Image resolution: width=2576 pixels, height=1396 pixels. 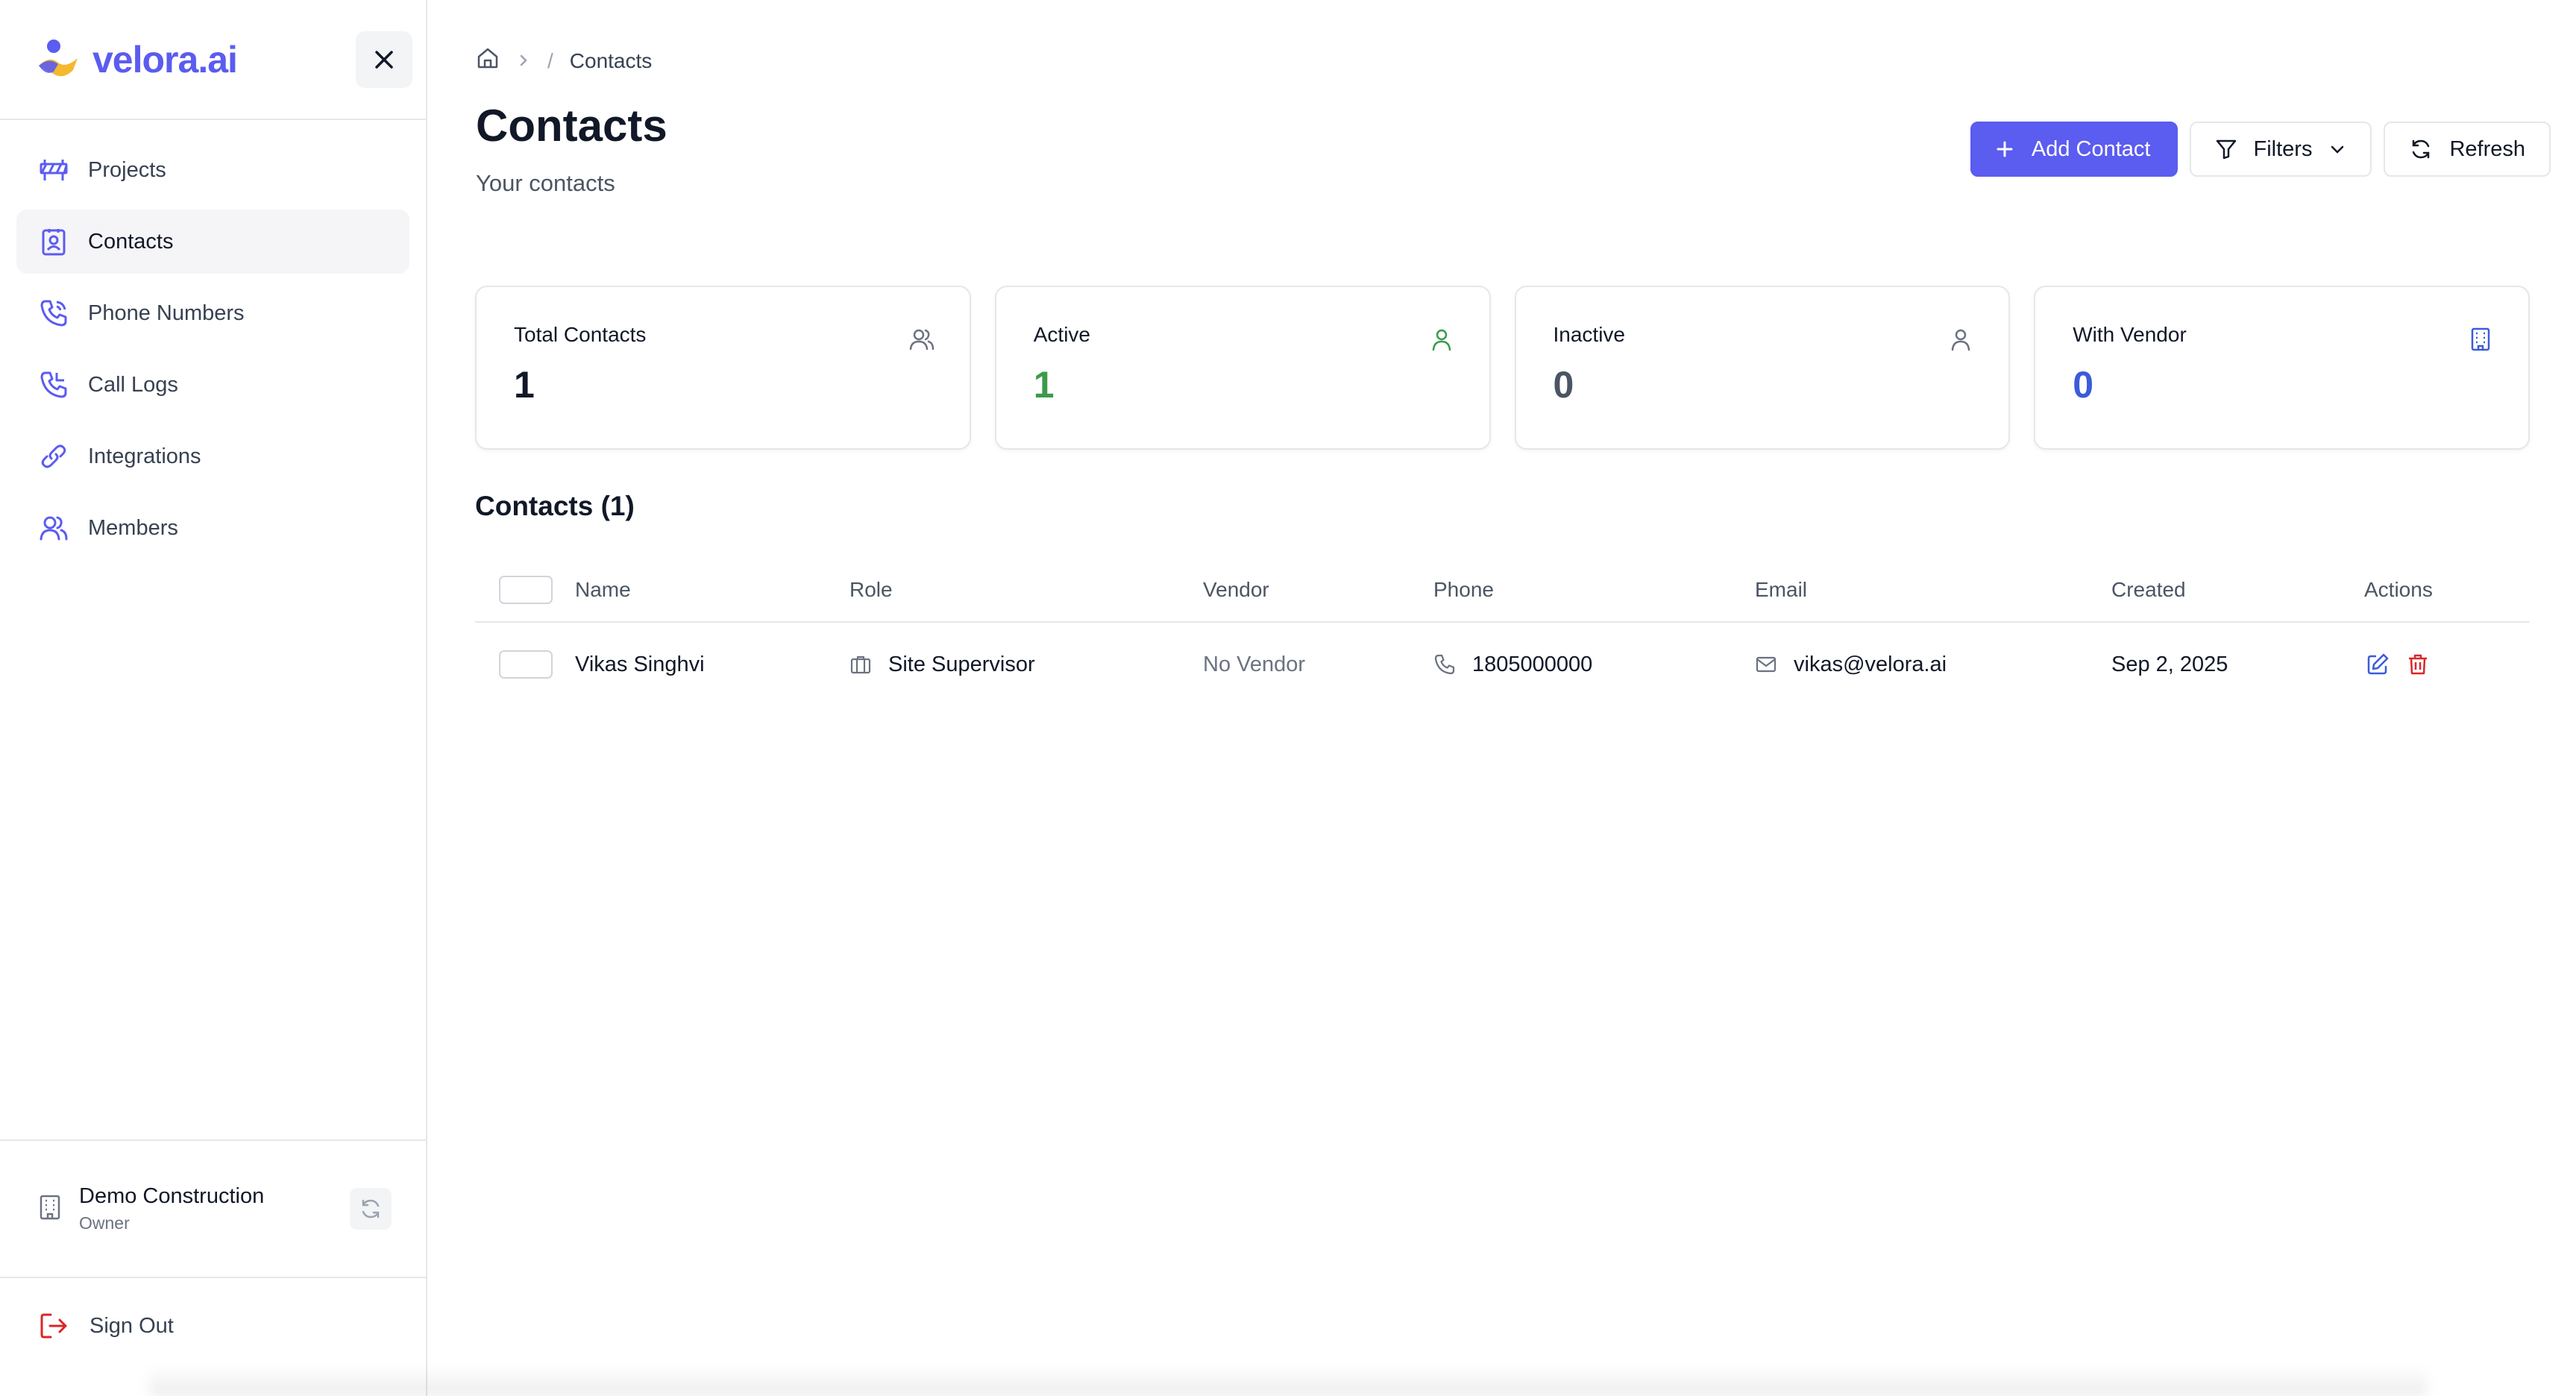 I want to click on sidebar-item-label: Members, so click(x=133, y=527).